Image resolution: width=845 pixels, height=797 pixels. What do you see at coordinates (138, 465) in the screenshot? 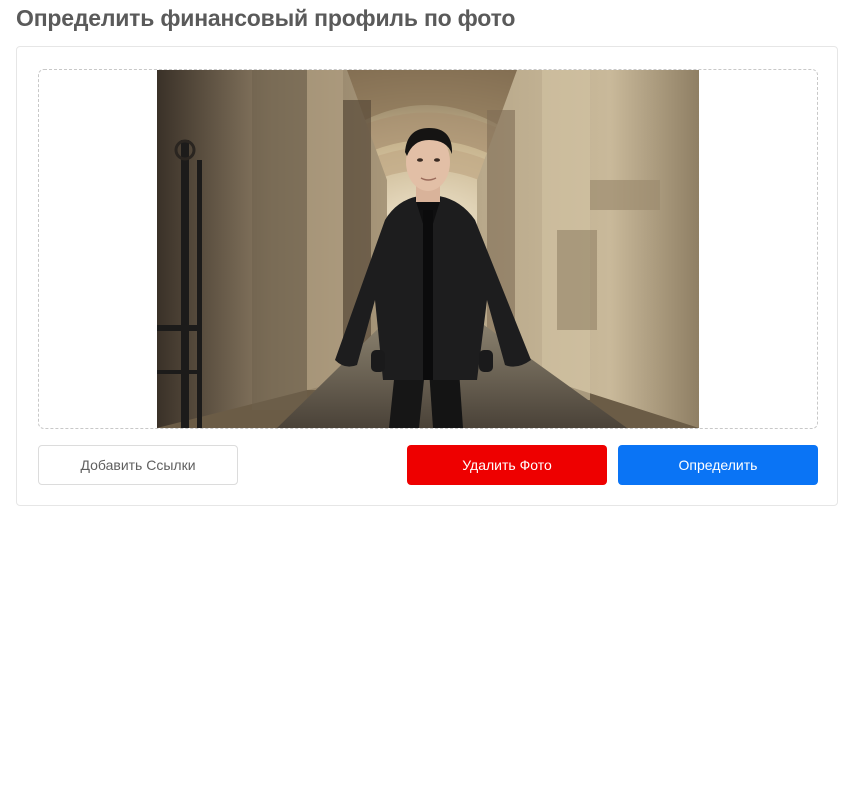
I see `add-links-button: Добавить Ссылки` at bounding box center [138, 465].